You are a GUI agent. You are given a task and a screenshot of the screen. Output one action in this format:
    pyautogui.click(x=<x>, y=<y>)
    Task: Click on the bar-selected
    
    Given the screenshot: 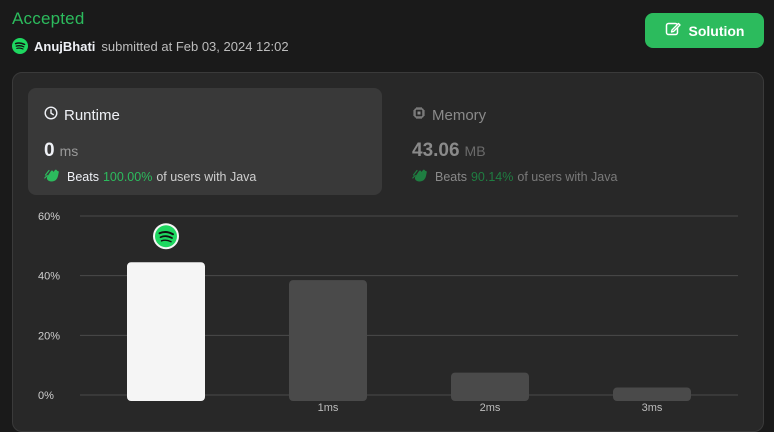 What is the action you would take?
    pyautogui.click(x=166, y=331)
    